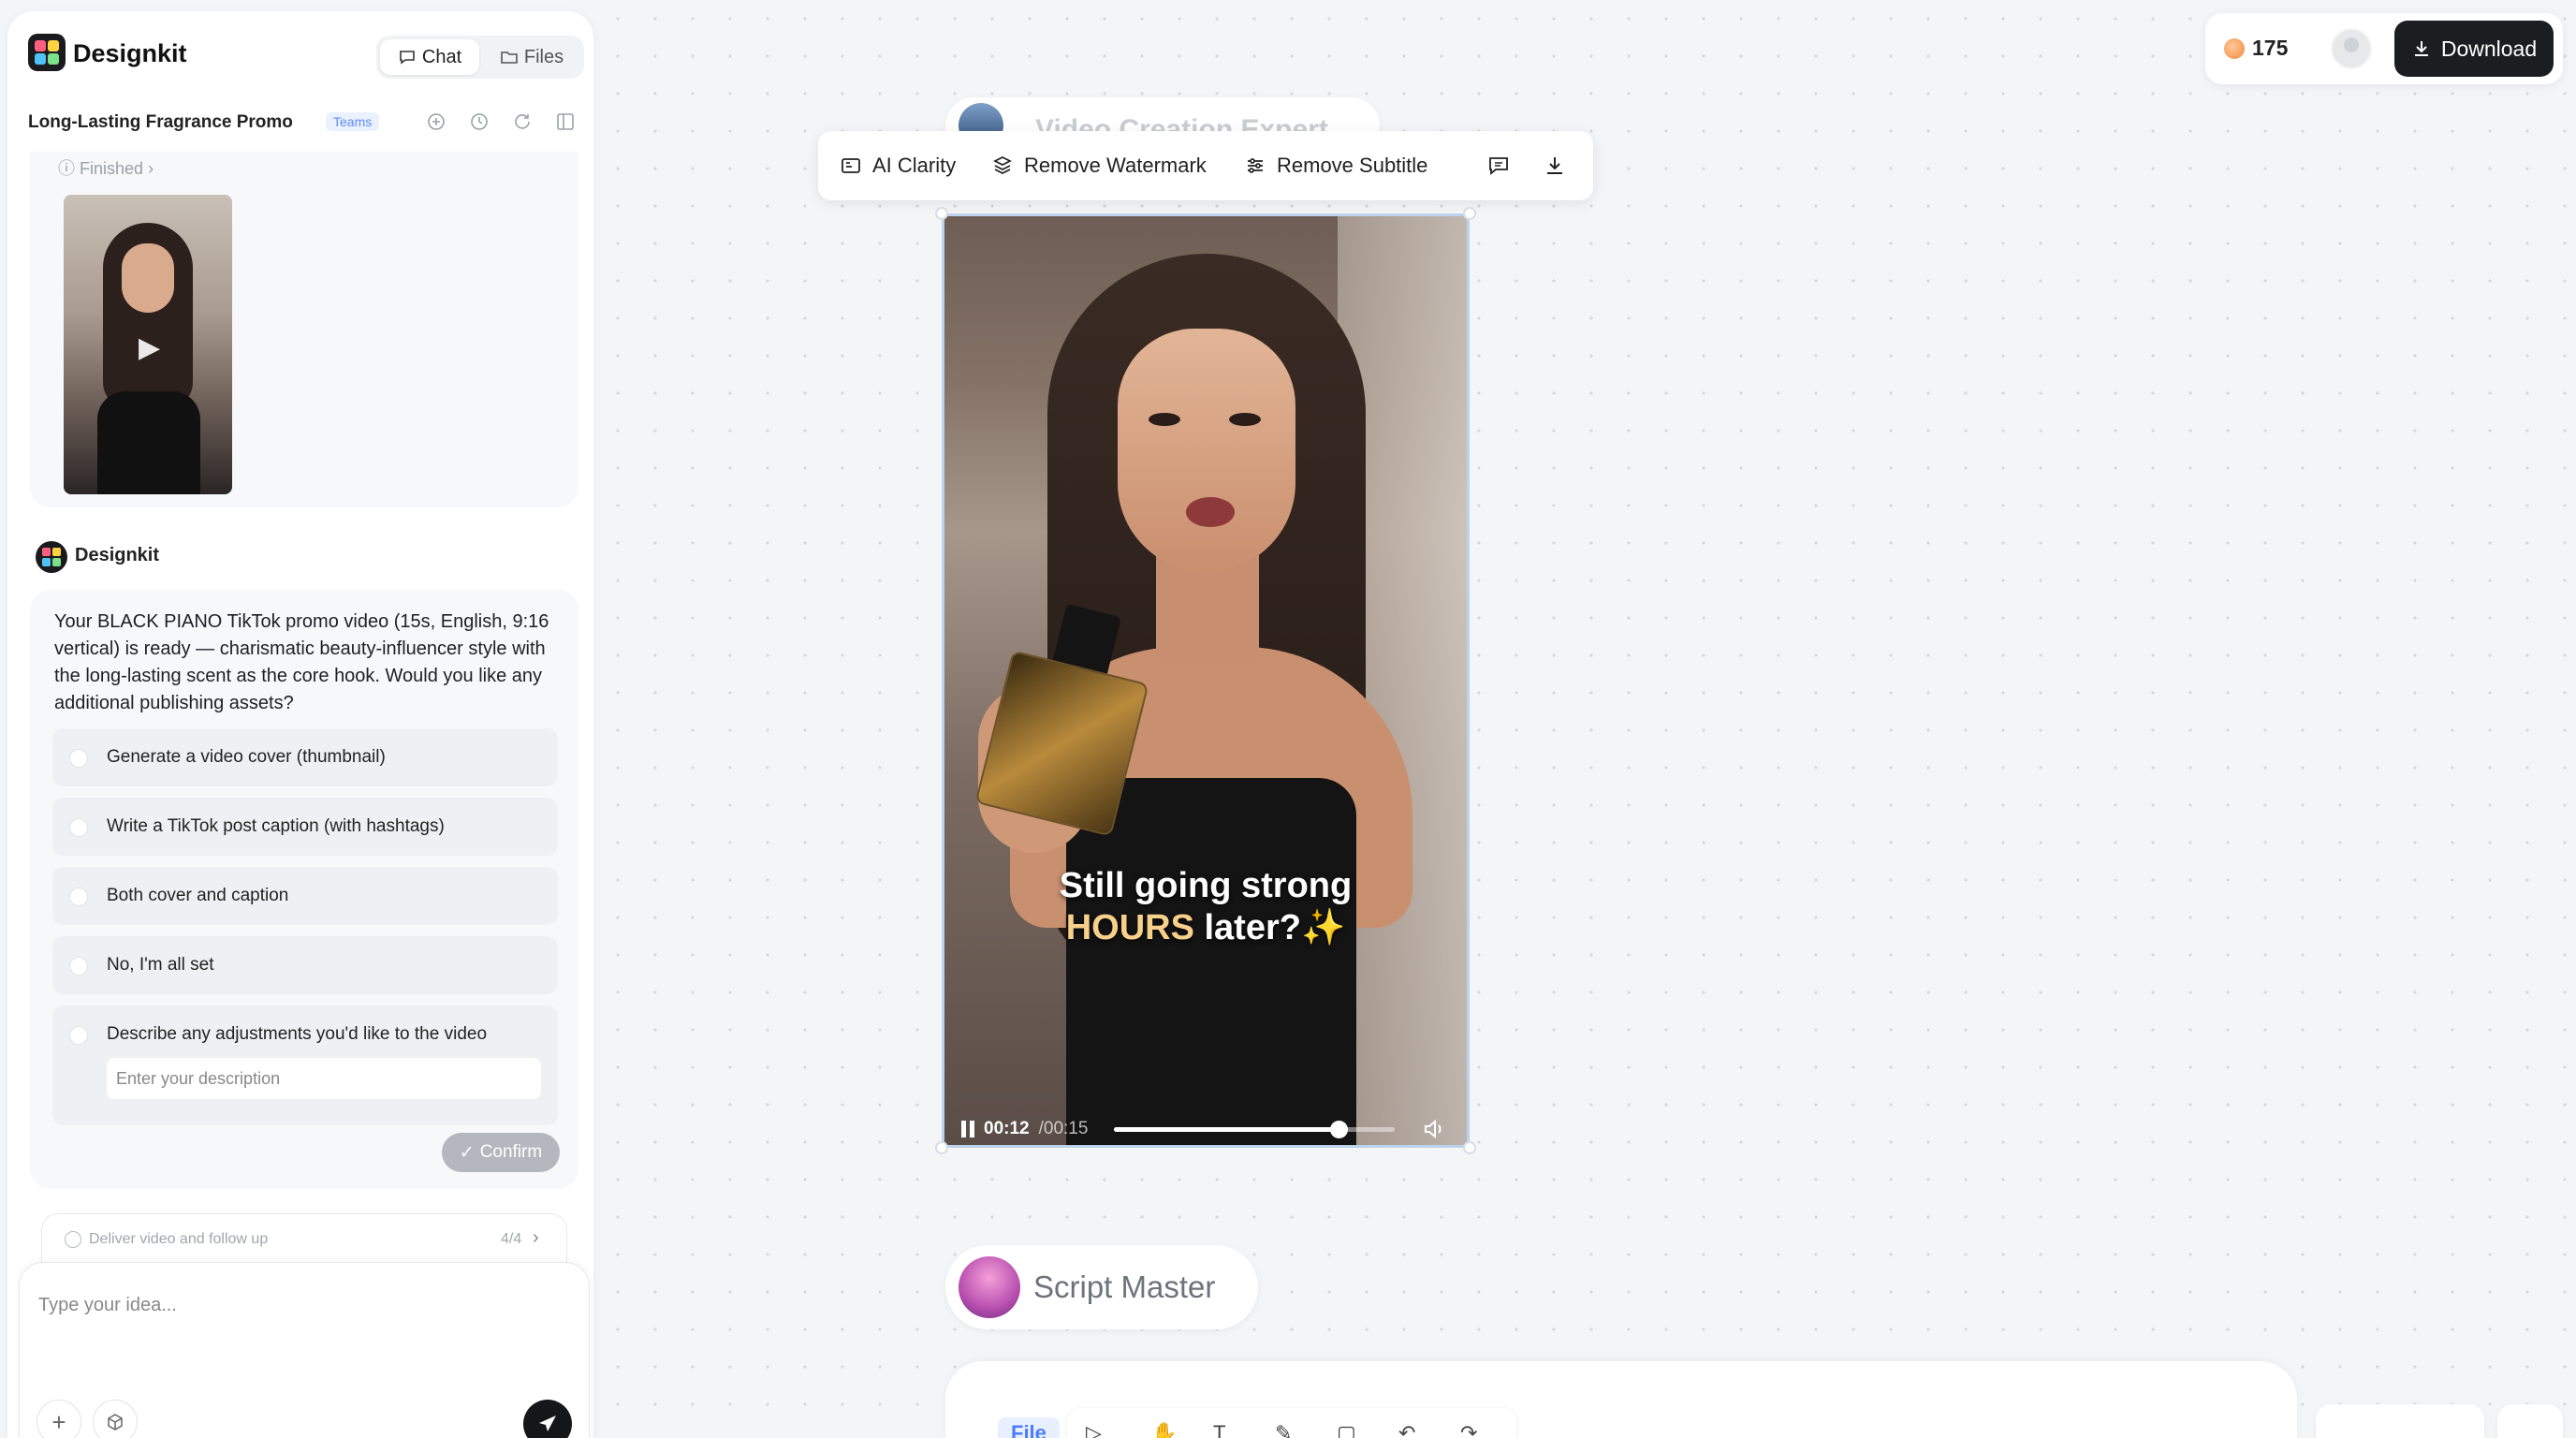 The image size is (2576, 1438). I want to click on zoom-control, so click(2400, 1421).